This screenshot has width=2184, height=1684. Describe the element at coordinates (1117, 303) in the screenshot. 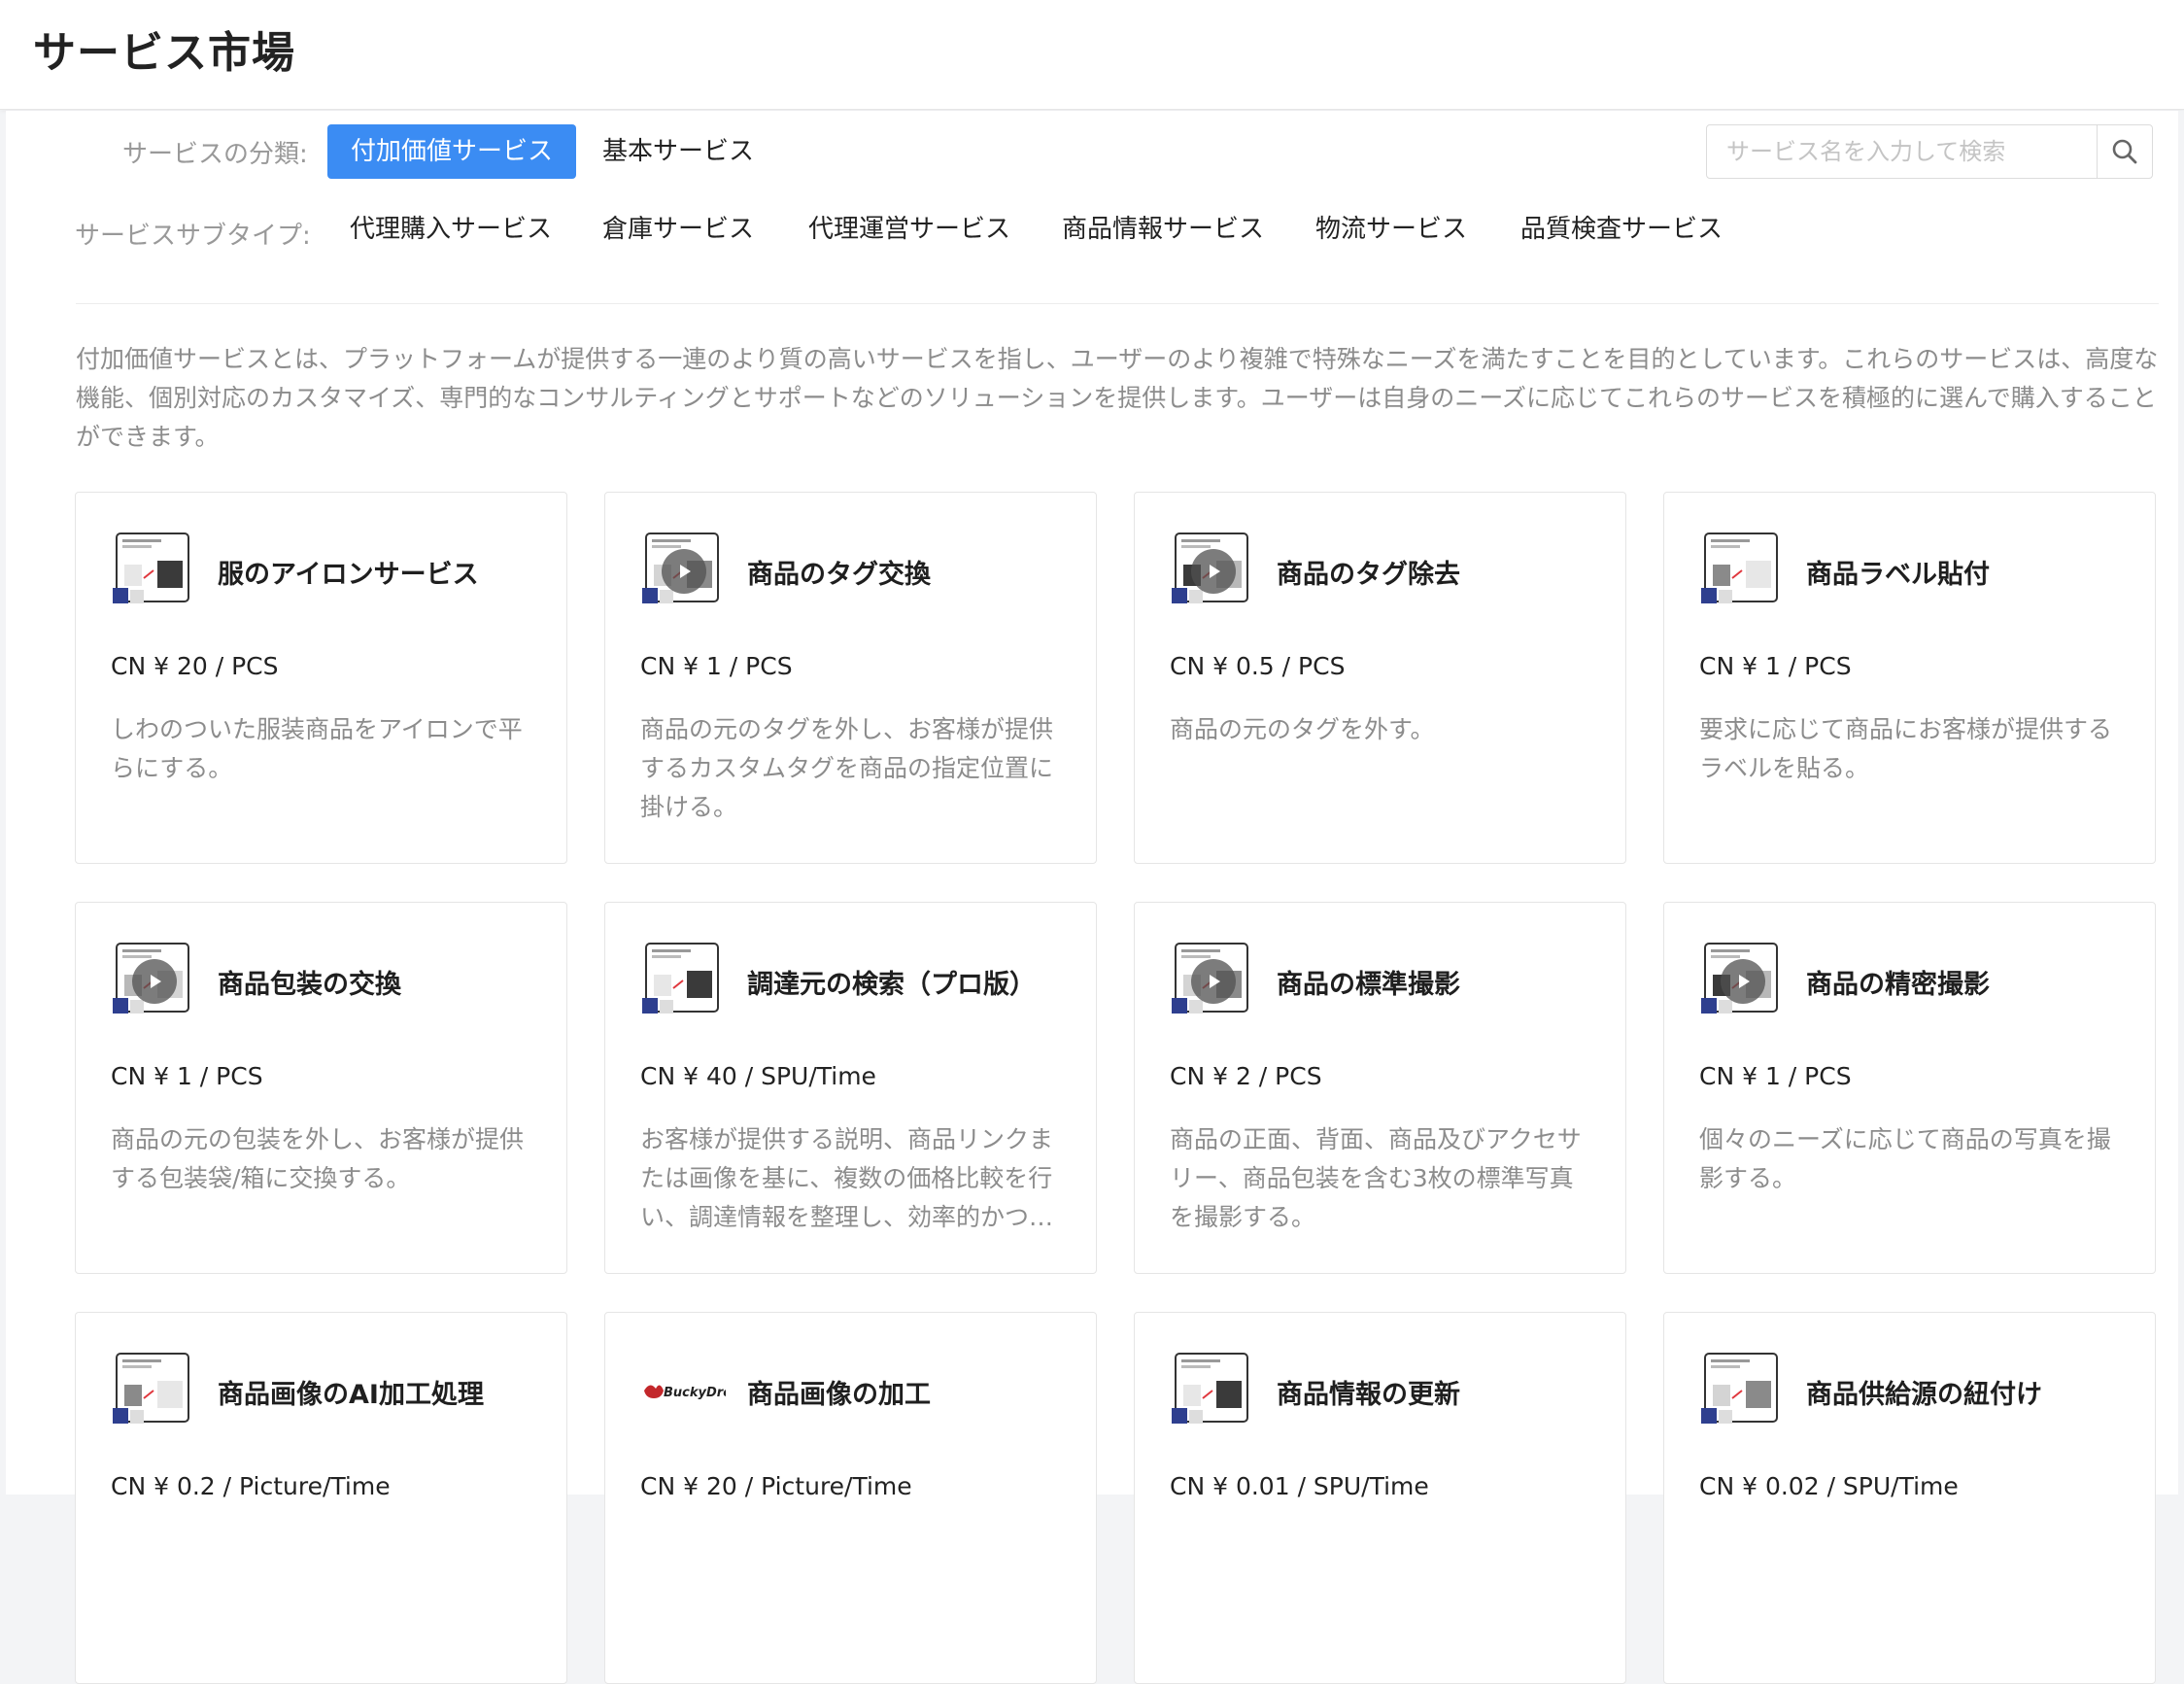

I see `filter-divider` at that location.